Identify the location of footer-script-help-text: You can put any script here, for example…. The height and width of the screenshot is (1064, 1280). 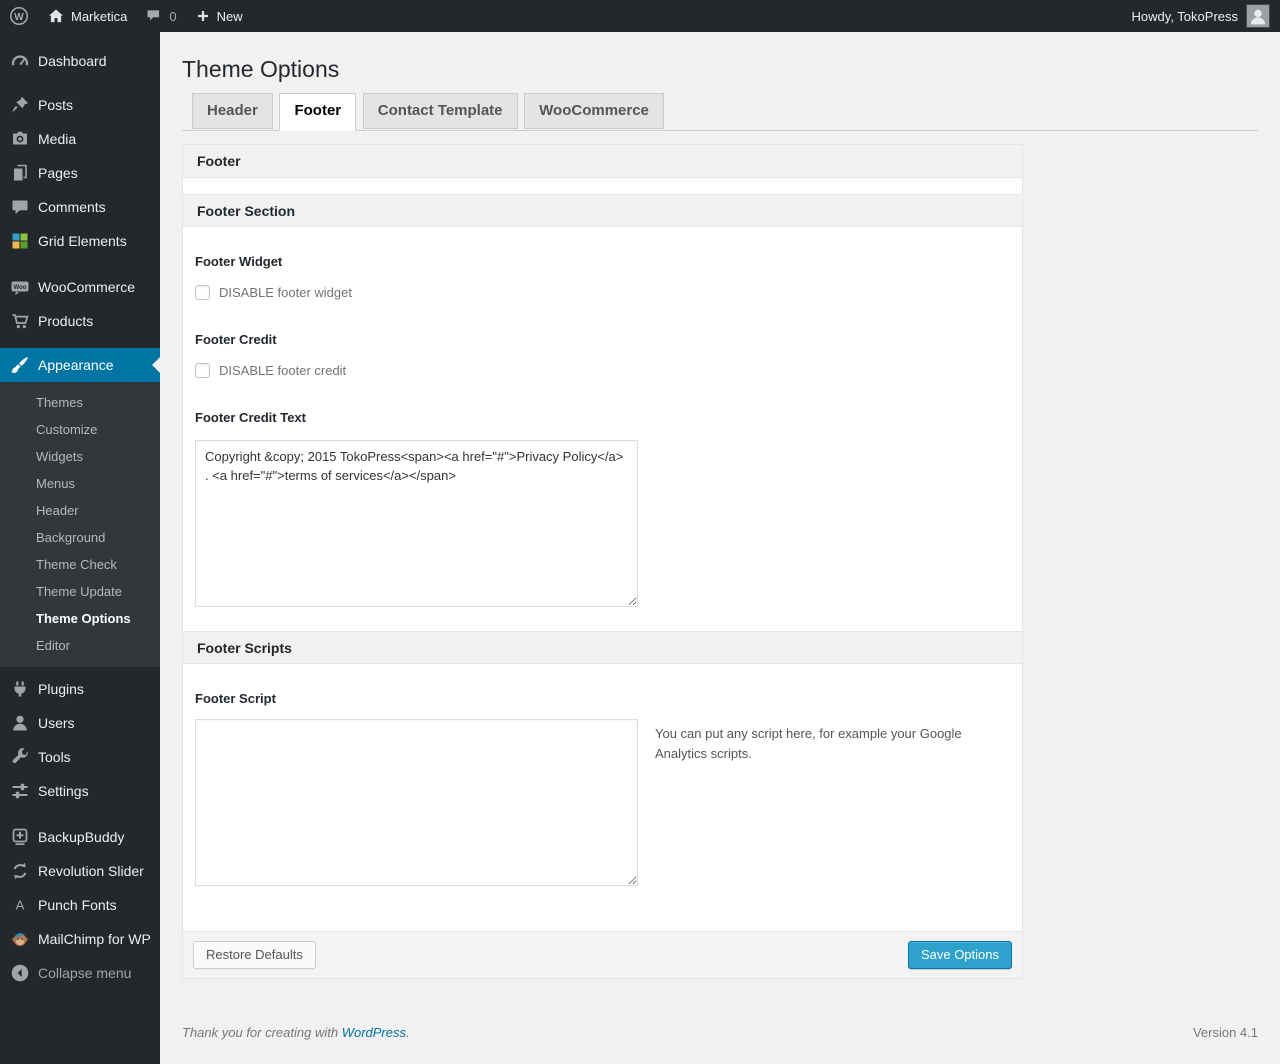
(808, 743).